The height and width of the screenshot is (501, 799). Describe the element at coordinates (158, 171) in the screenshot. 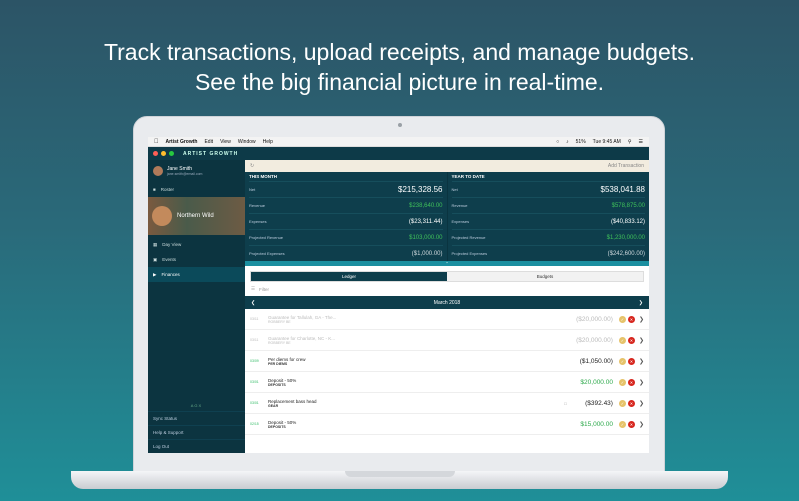

I see `avatar` at that location.